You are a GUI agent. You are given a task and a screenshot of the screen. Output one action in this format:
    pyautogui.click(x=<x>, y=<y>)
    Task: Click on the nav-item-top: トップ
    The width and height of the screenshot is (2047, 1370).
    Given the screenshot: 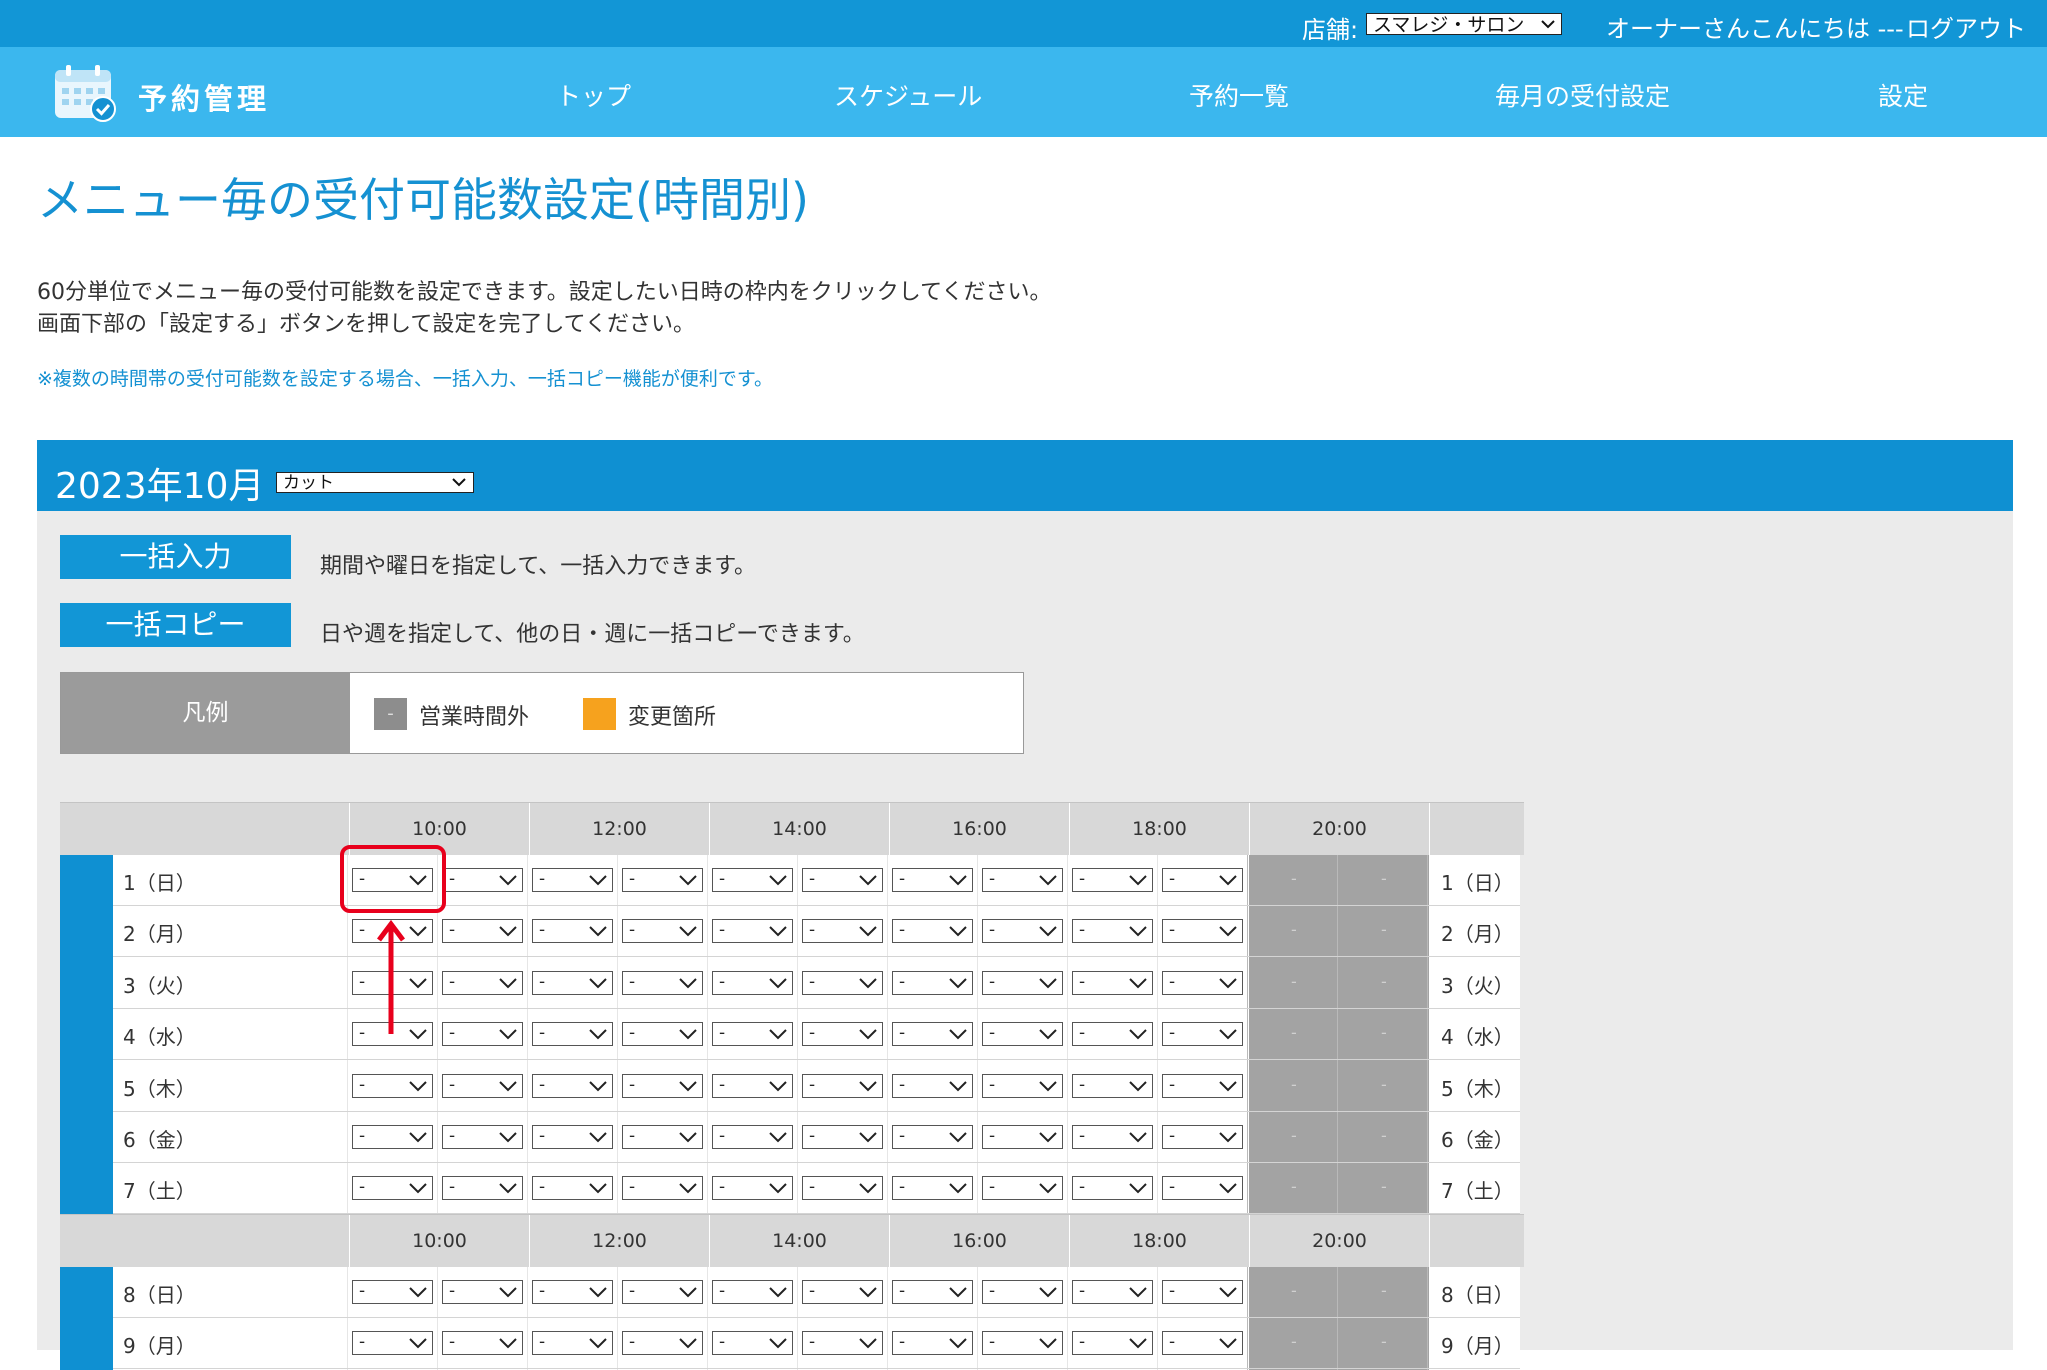 What is the action you would take?
    pyautogui.click(x=593, y=95)
    